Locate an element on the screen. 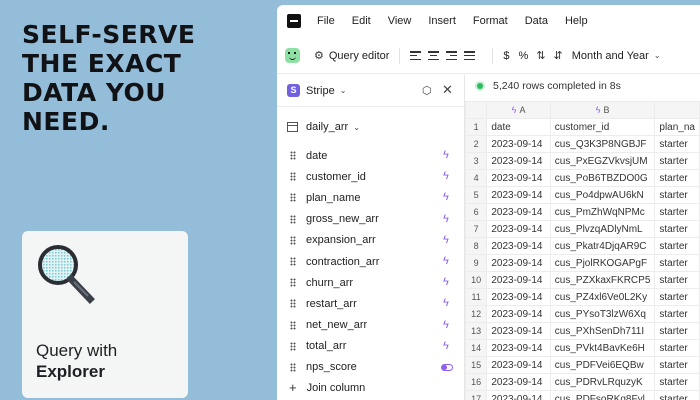 The height and width of the screenshot is (400, 700). column-header-c is located at coordinates (677, 110).